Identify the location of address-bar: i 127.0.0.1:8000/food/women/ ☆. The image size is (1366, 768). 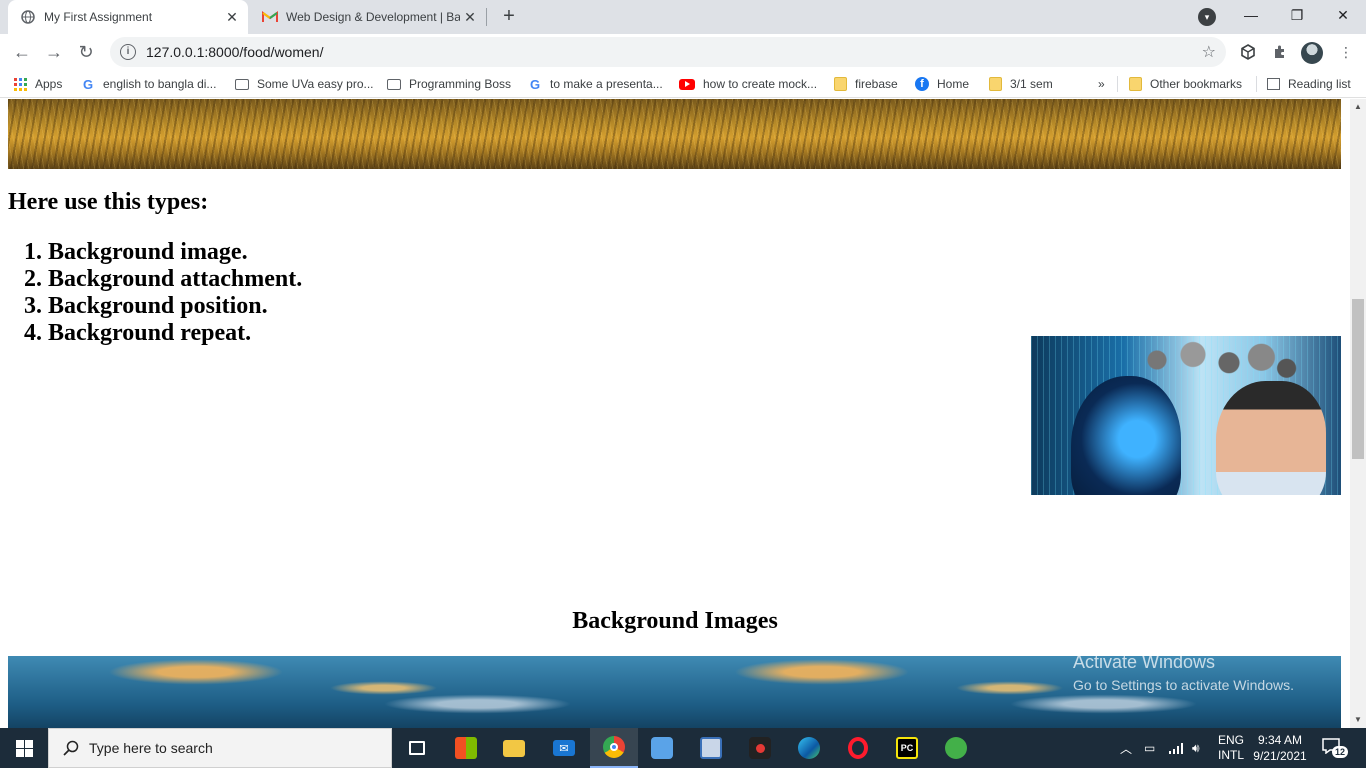
(668, 52).